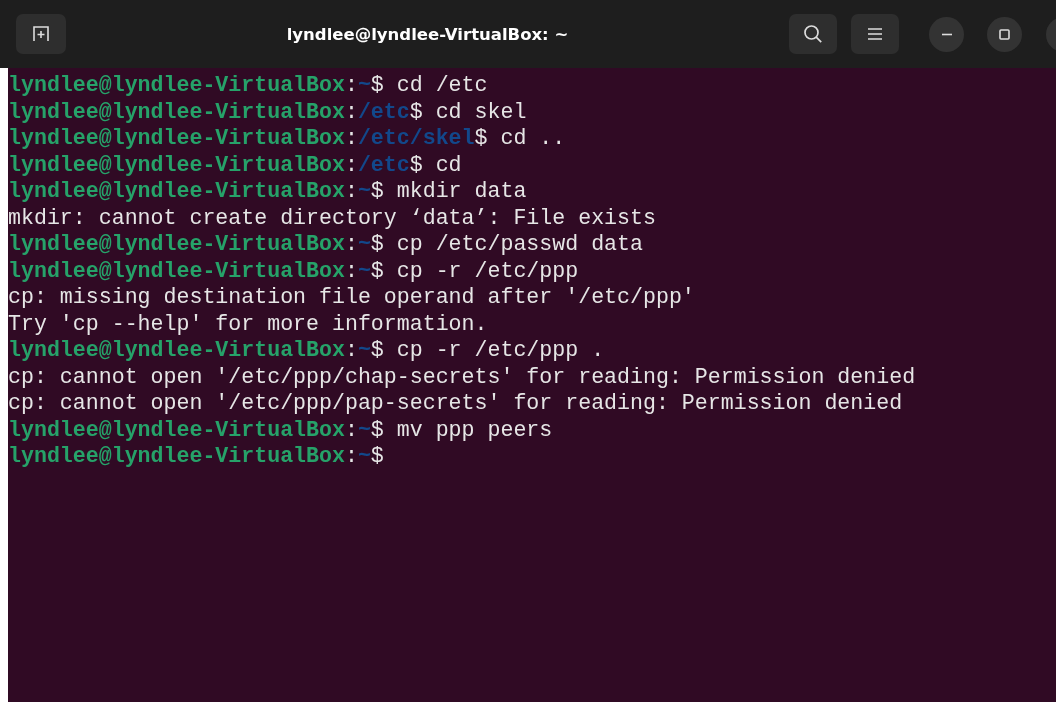 The width and height of the screenshot is (1056, 702). Describe the element at coordinates (267, 191) in the screenshot. I see `prompt-line: lyndlee@lyndlee-VirtualBox:~$ mkdir data` at that location.